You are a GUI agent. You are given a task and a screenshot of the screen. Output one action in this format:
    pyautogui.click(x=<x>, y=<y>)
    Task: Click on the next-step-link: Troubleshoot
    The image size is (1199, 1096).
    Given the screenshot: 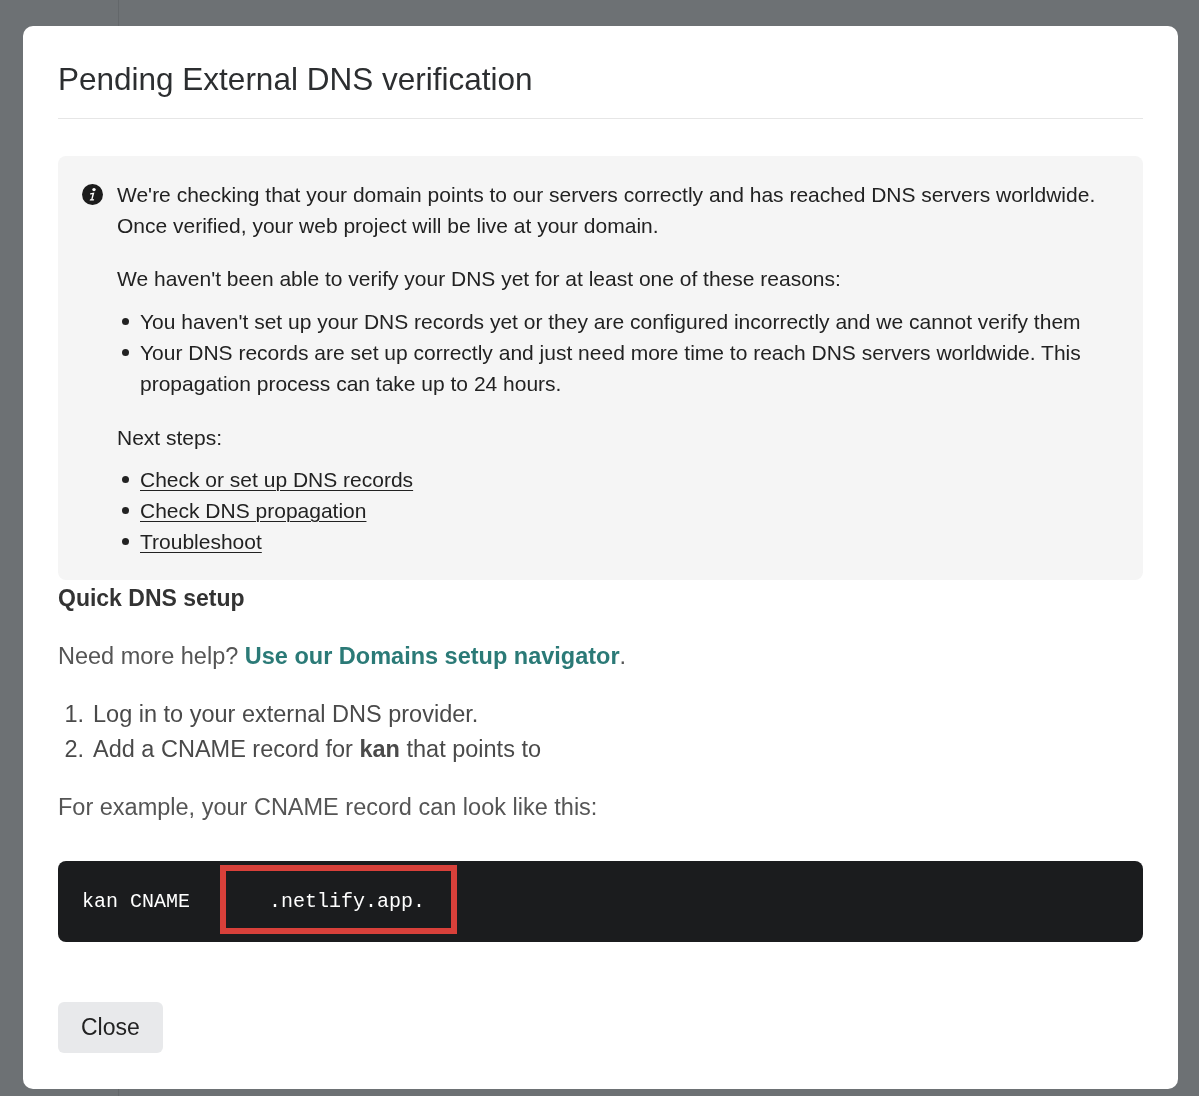 What is the action you would take?
    pyautogui.click(x=201, y=541)
    